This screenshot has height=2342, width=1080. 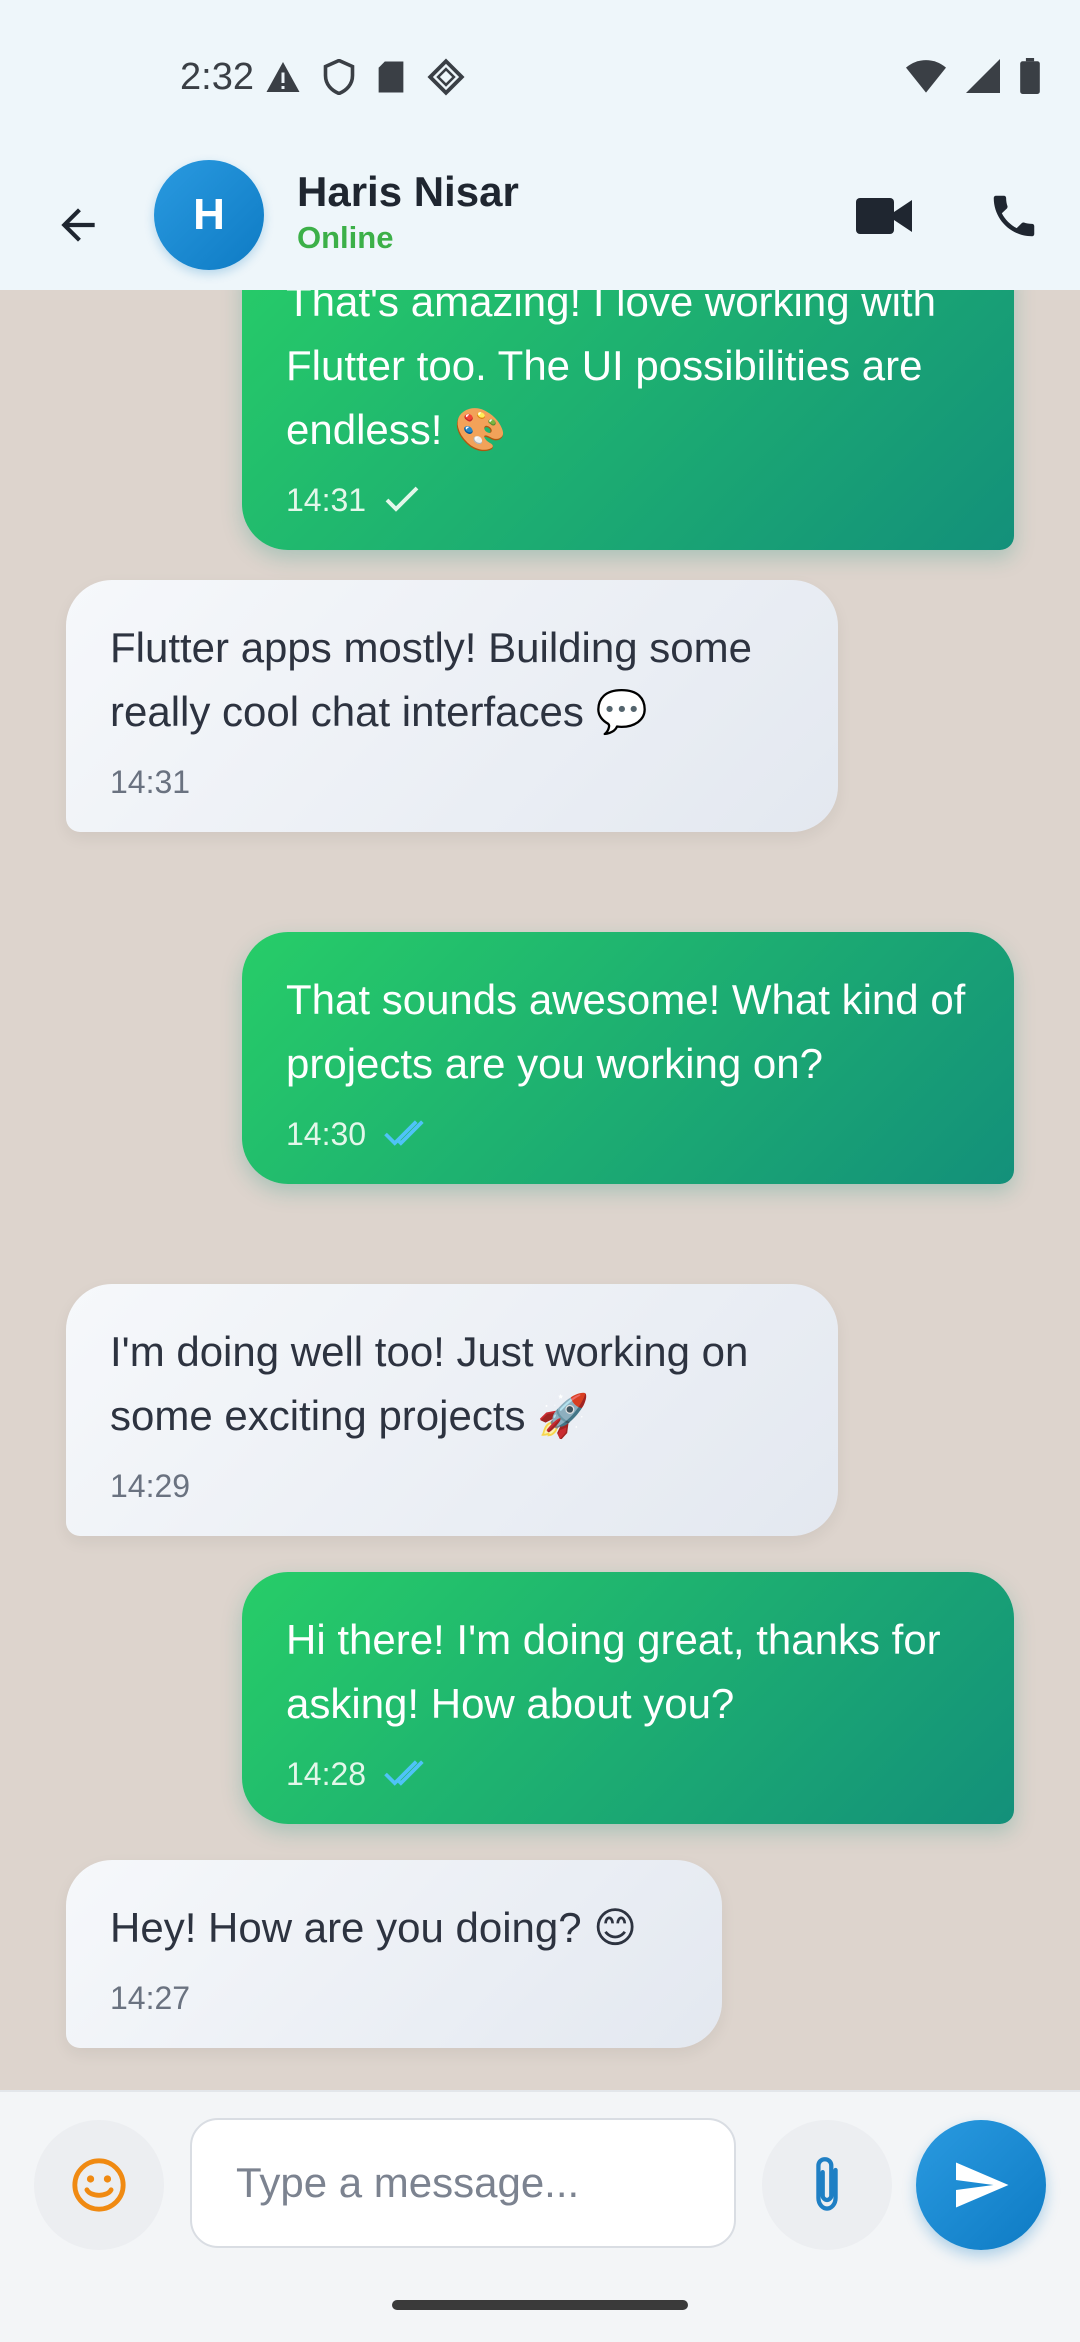 I want to click on send-icon, so click(x=982, y=2185).